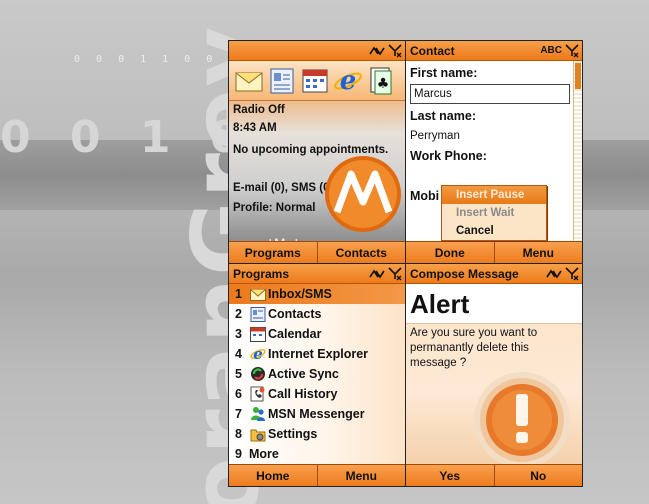 The image size is (649, 504). I want to click on msn-messenger-icon, so click(258, 414).